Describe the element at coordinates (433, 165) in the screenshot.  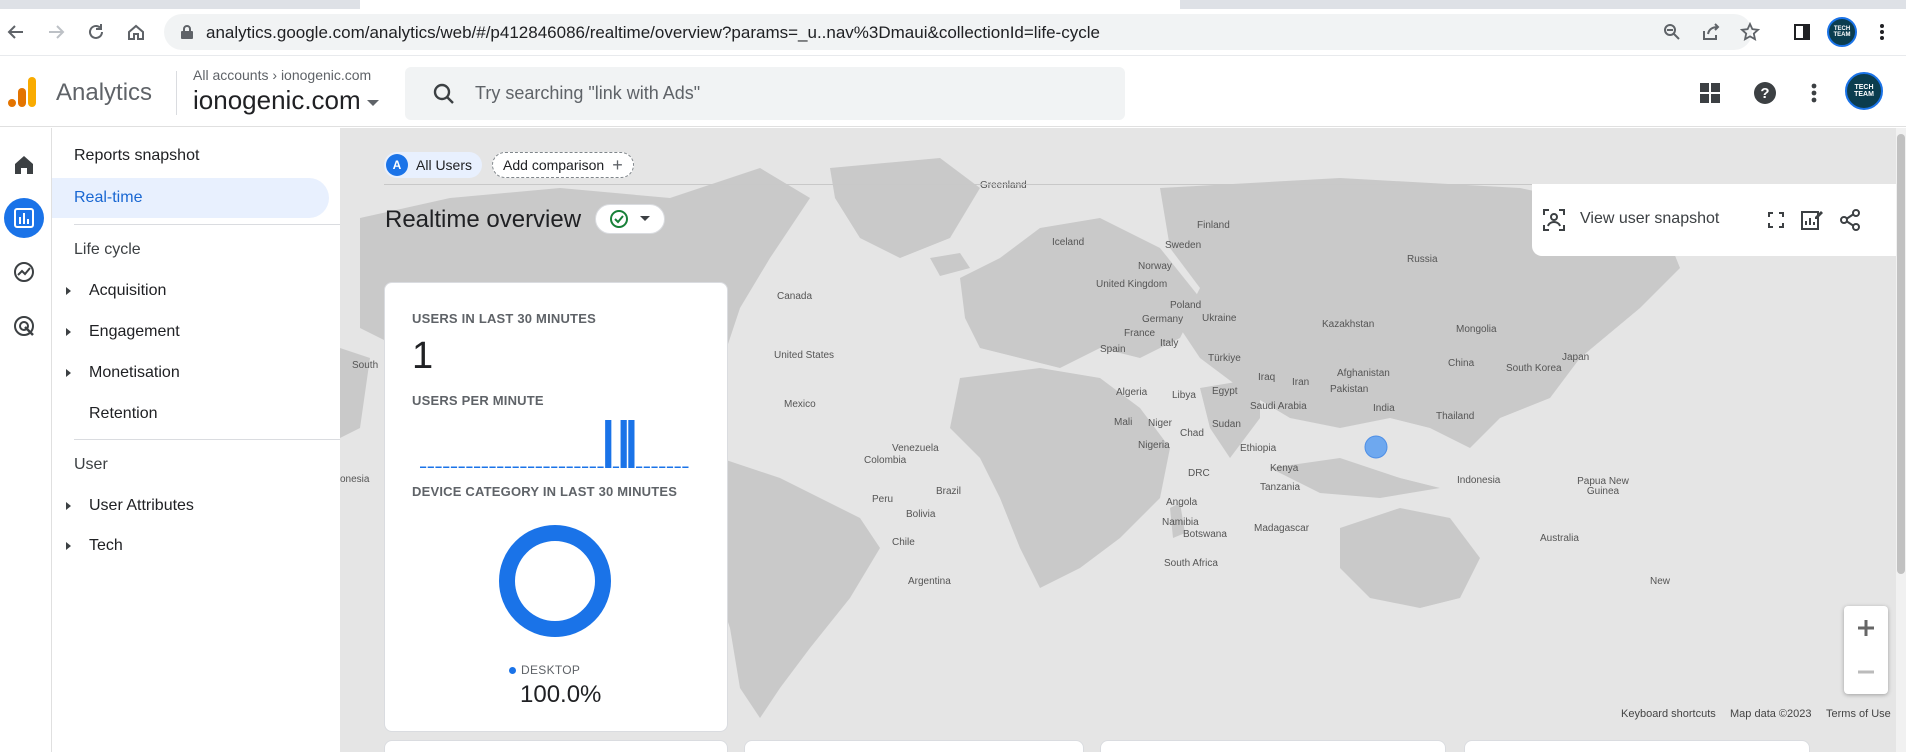
I see `comparison-chip-all-users: A All Users` at that location.